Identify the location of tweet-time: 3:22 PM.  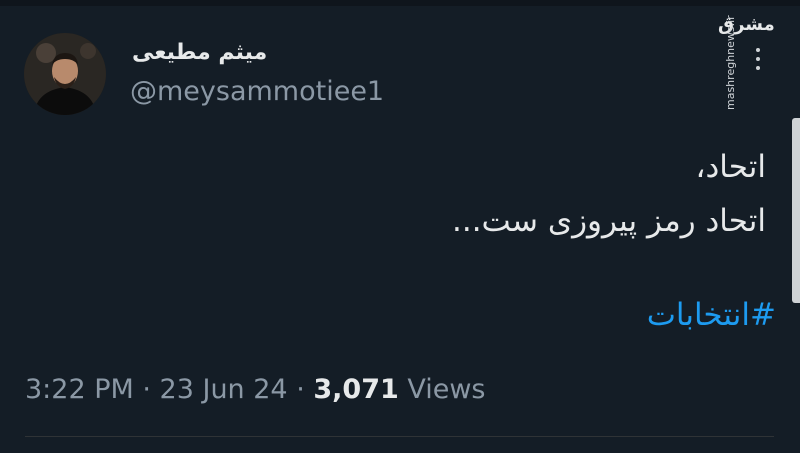
(79, 389).